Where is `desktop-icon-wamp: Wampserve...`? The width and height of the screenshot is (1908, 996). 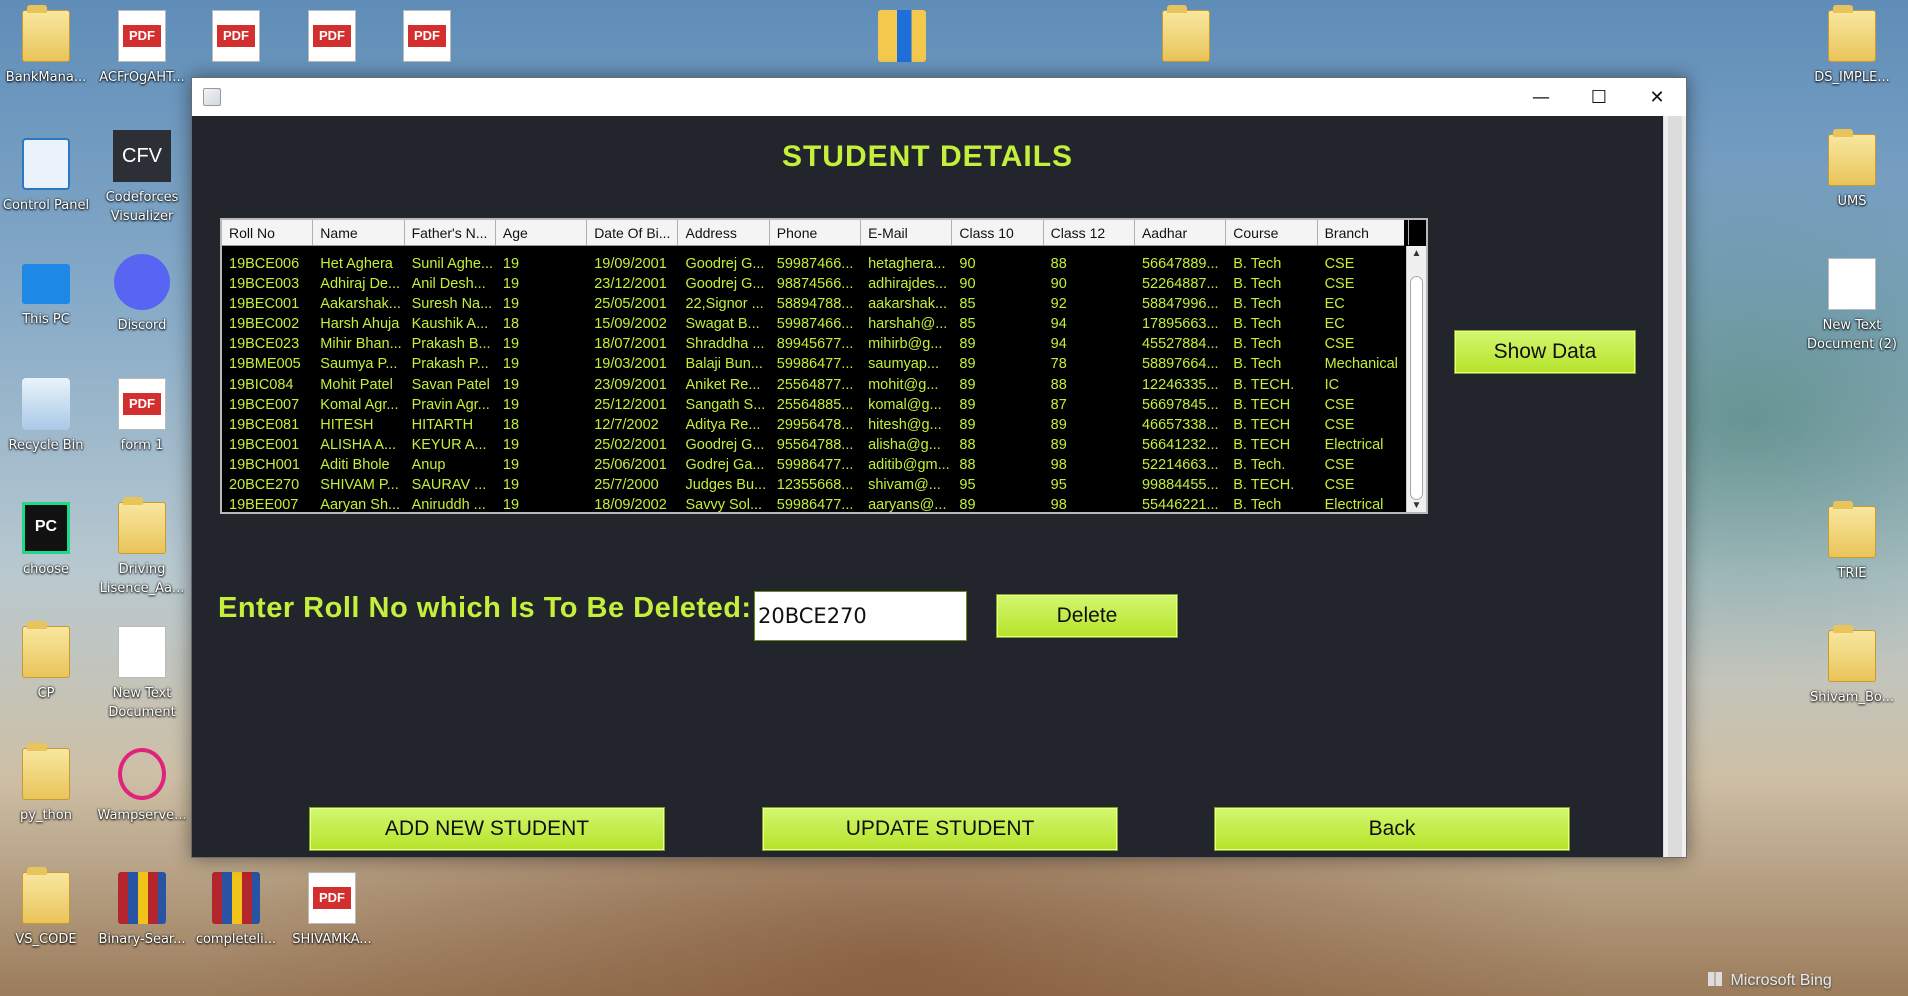 desktop-icon-wamp: Wampserve... is located at coordinates (142, 786).